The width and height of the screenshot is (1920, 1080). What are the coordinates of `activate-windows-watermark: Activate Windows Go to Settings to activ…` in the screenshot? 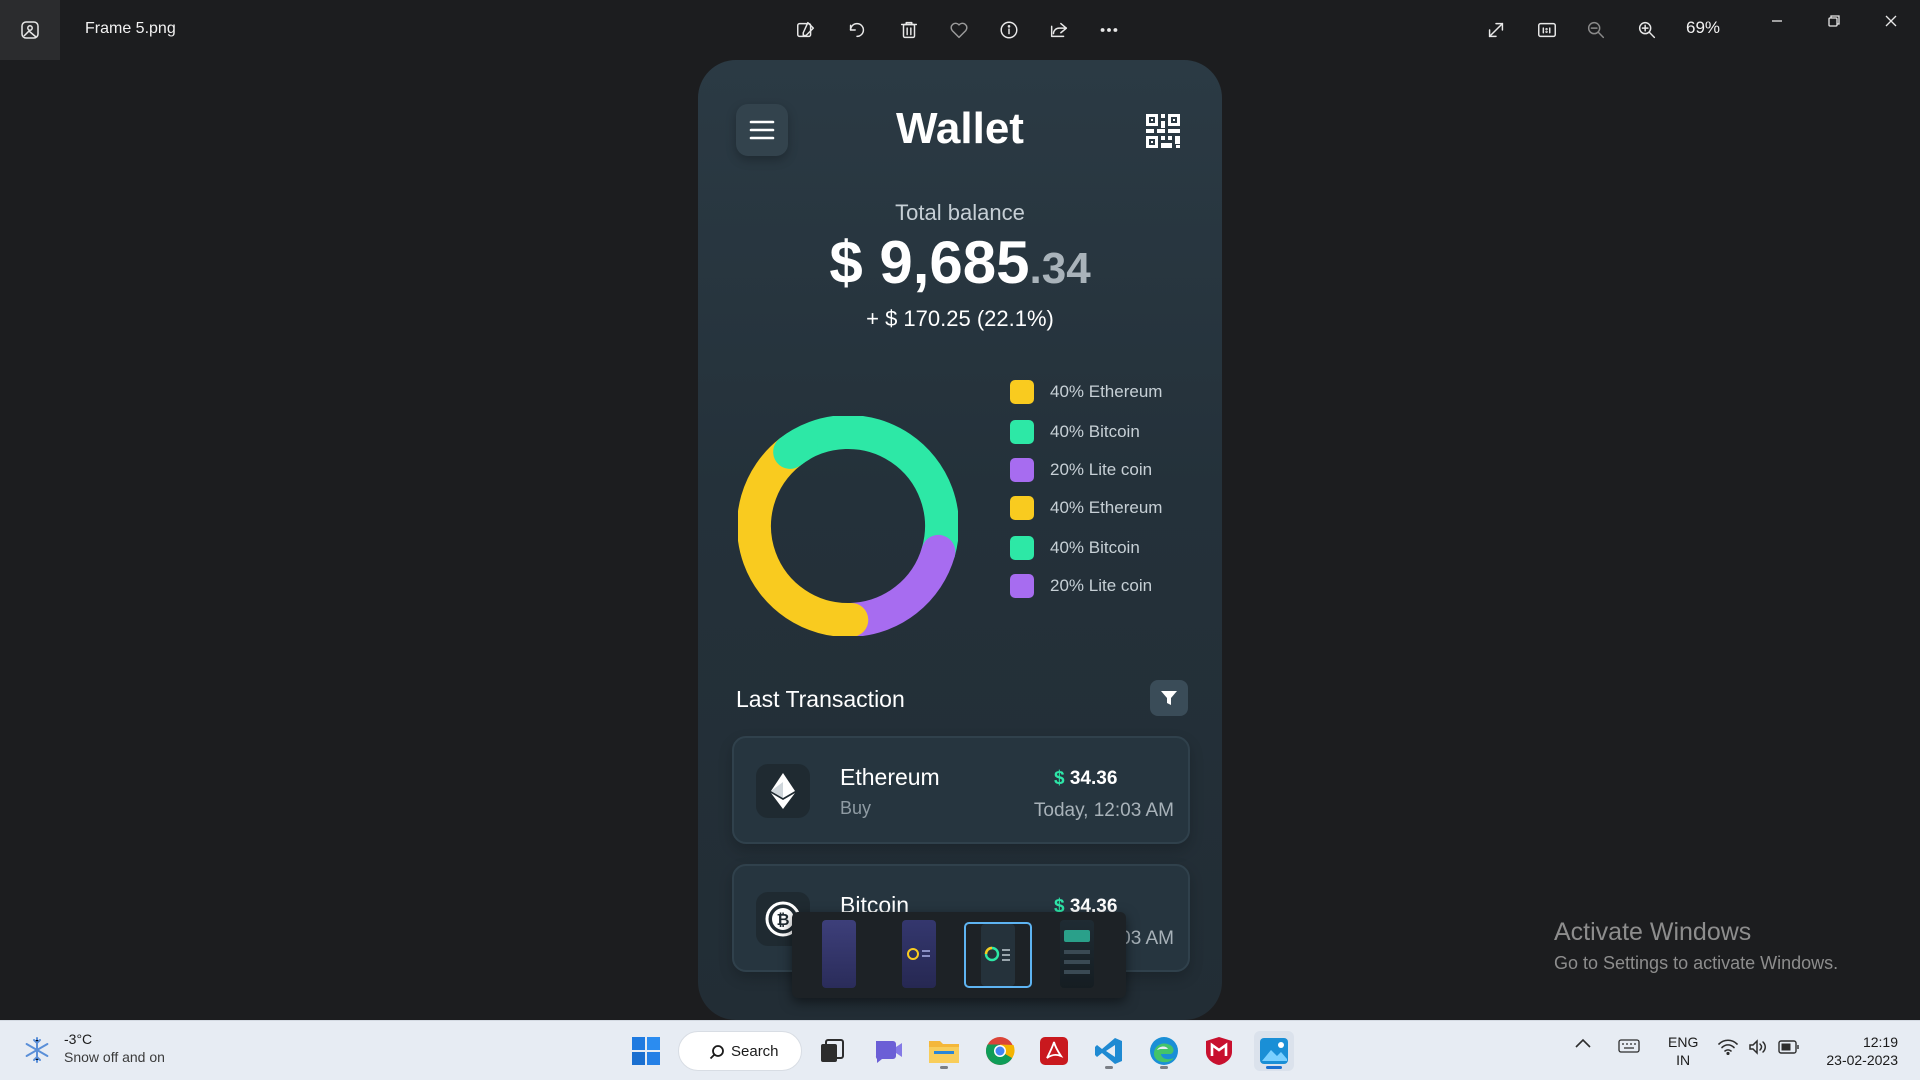 It's located at (1696, 946).